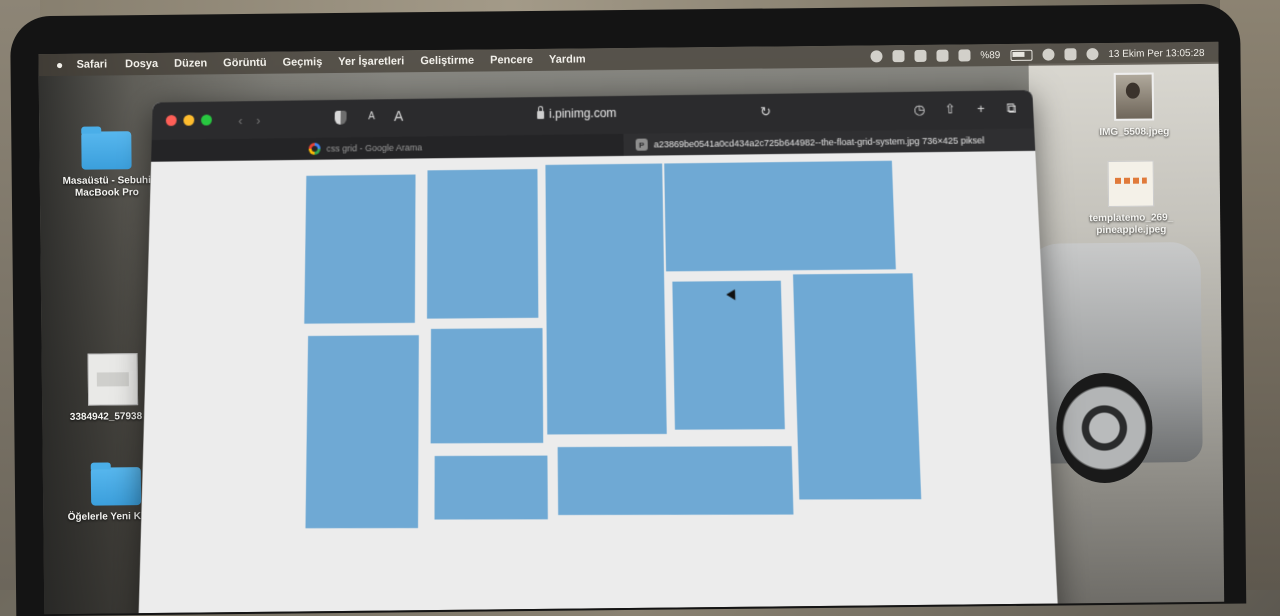  I want to click on close-window-button, so click(171, 120).